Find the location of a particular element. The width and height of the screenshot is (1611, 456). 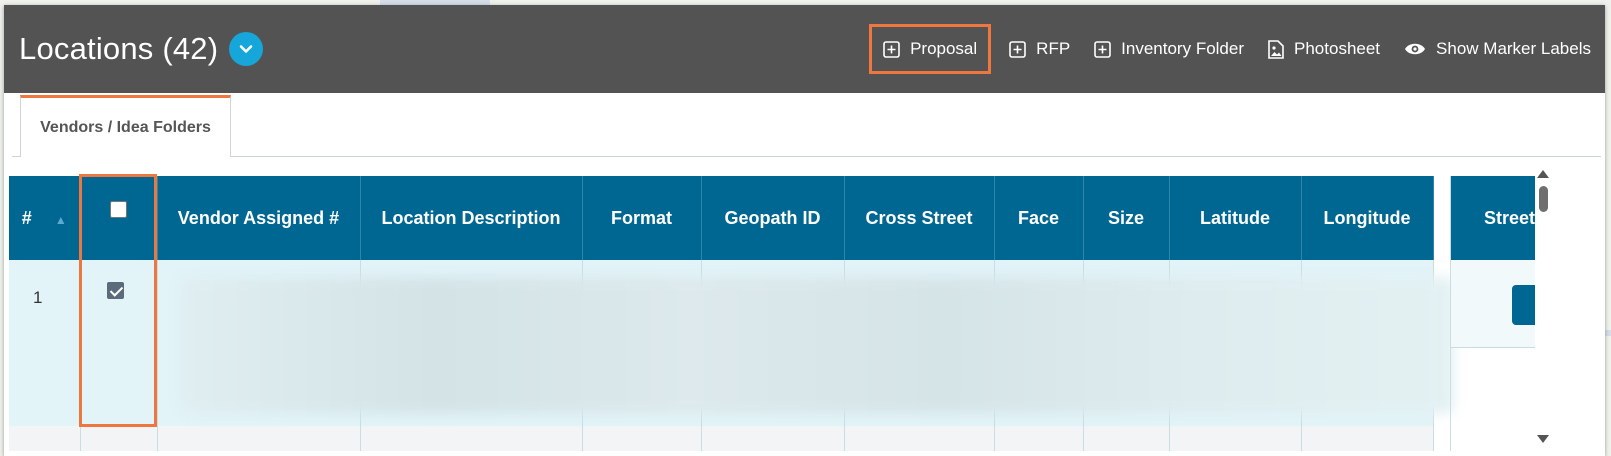

chevron-down-icon is located at coordinates (246, 49).